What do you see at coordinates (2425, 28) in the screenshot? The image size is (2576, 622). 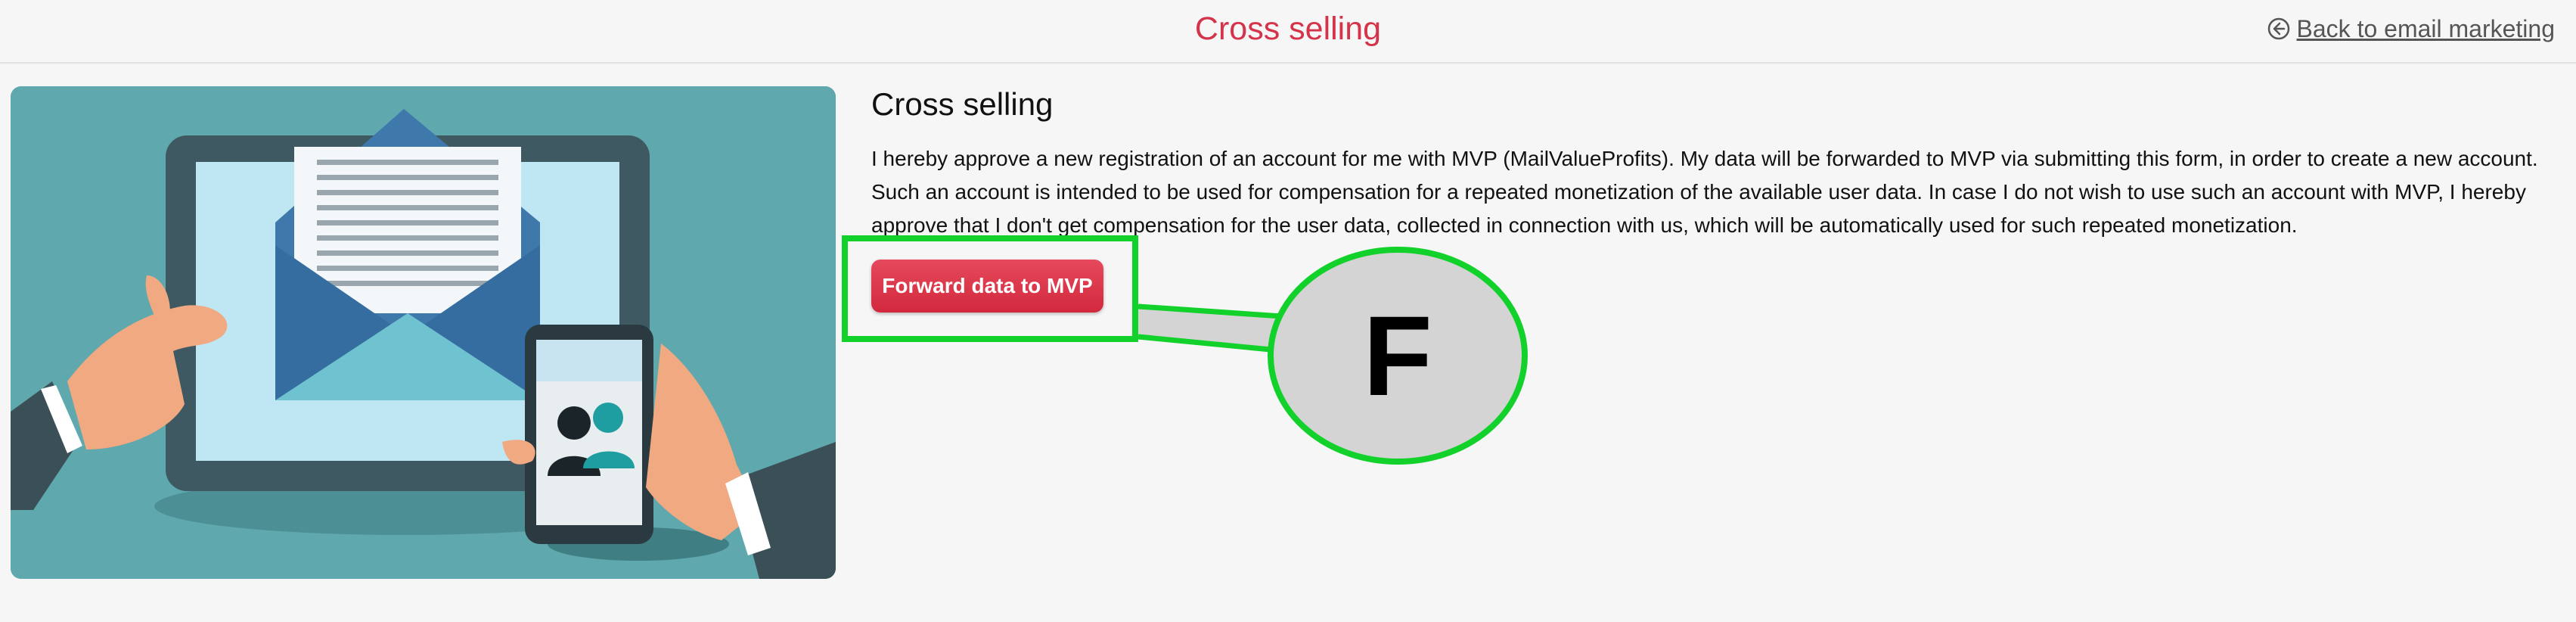 I see `back-link-label: Back to email marketing` at bounding box center [2425, 28].